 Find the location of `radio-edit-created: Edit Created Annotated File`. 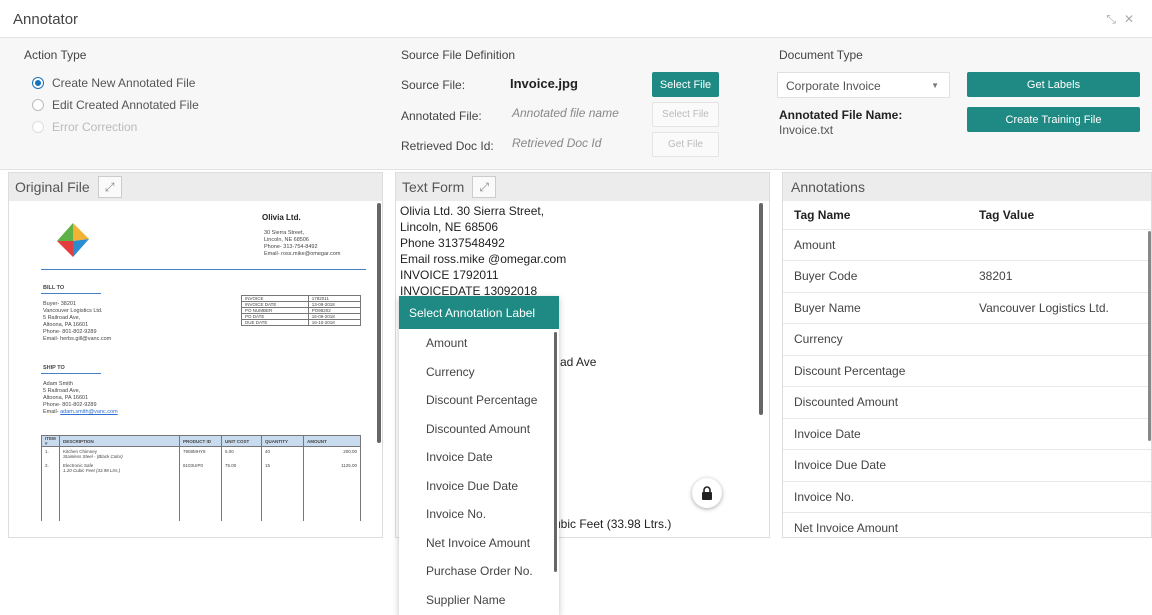

radio-edit-created: Edit Created Annotated File is located at coordinates (115, 105).